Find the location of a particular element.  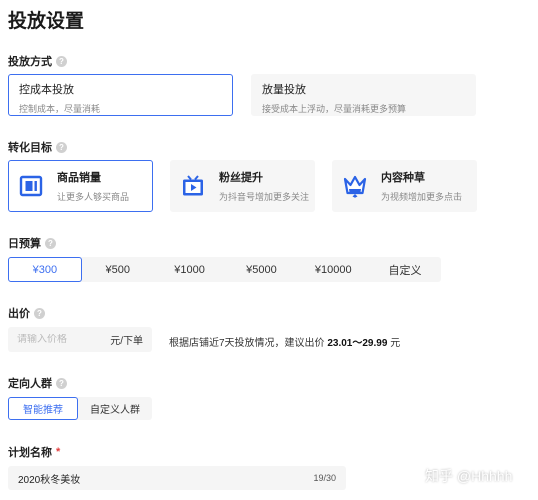

plan-name-char-count: 19/30 is located at coordinates (324, 478).